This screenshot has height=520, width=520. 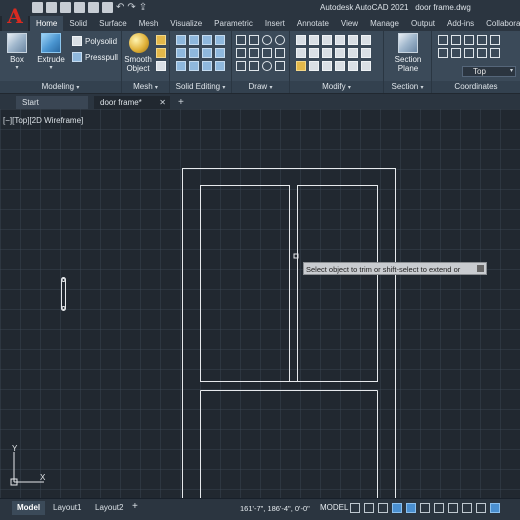 I want to click on tab-layout1: Layout1, so click(x=67, y=508).